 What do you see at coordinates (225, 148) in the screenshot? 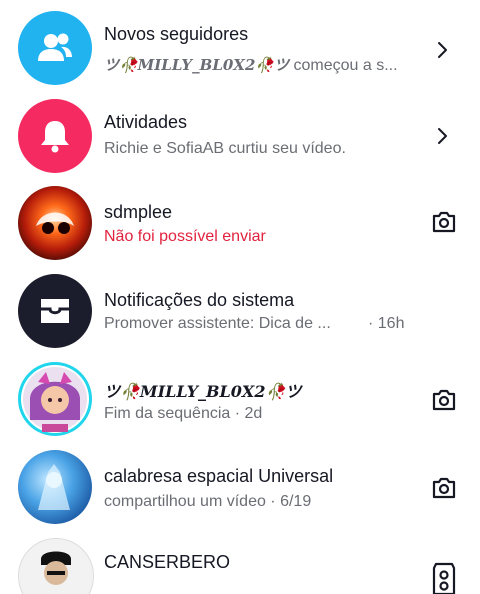
I see `row-subtitle: Richie e SofiaAB curtiu seu vídeo.` at bounding box center [225, 148].